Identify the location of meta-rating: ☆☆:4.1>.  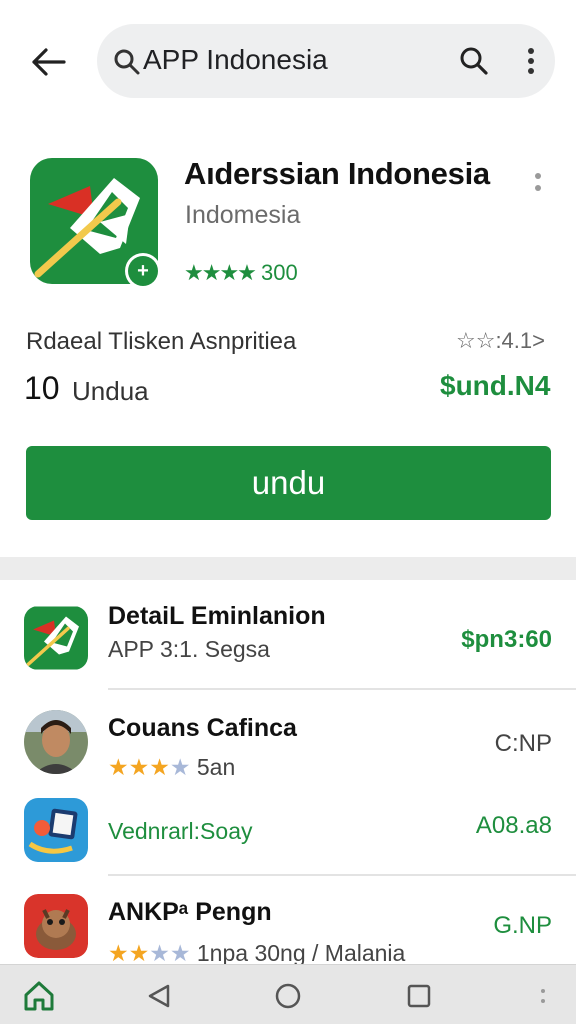
(500, 340).